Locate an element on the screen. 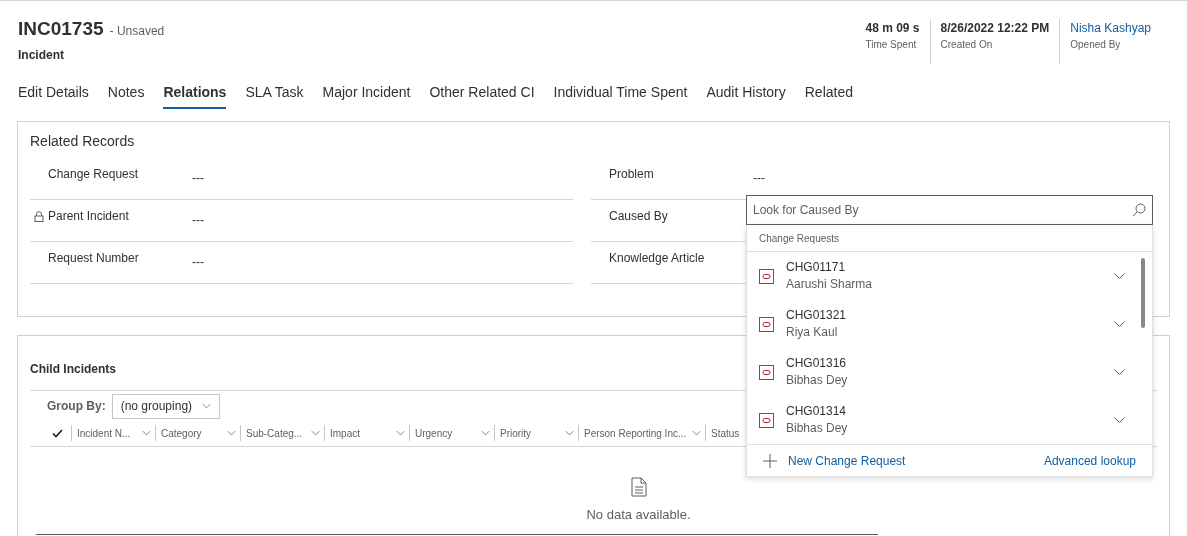 The image size is (1187, 536). result-id: CHG01321 is located at coordinates (817, 315).